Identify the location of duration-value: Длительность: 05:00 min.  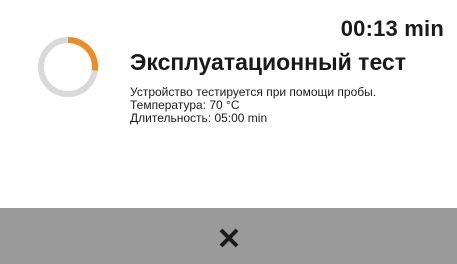
(199, 118).